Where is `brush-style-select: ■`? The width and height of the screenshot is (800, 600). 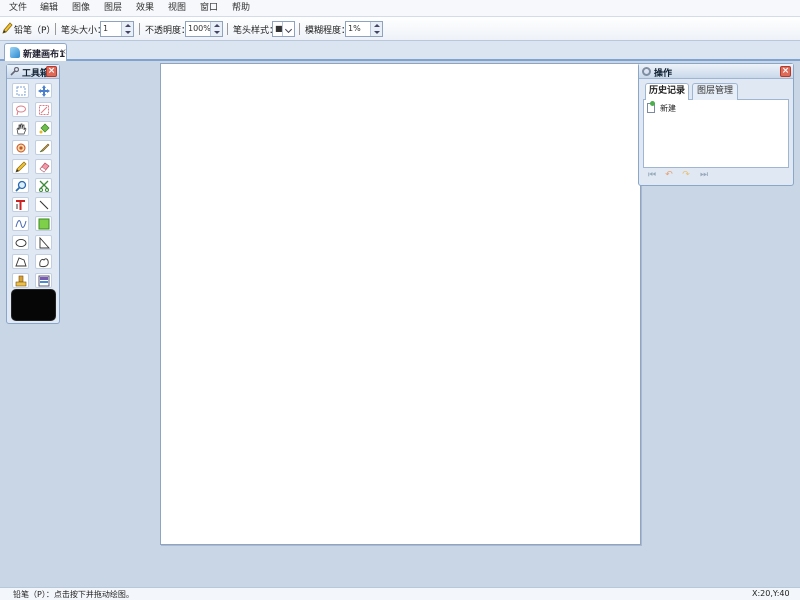
brush-style-select: ■ is located at coordinates (283, 29).